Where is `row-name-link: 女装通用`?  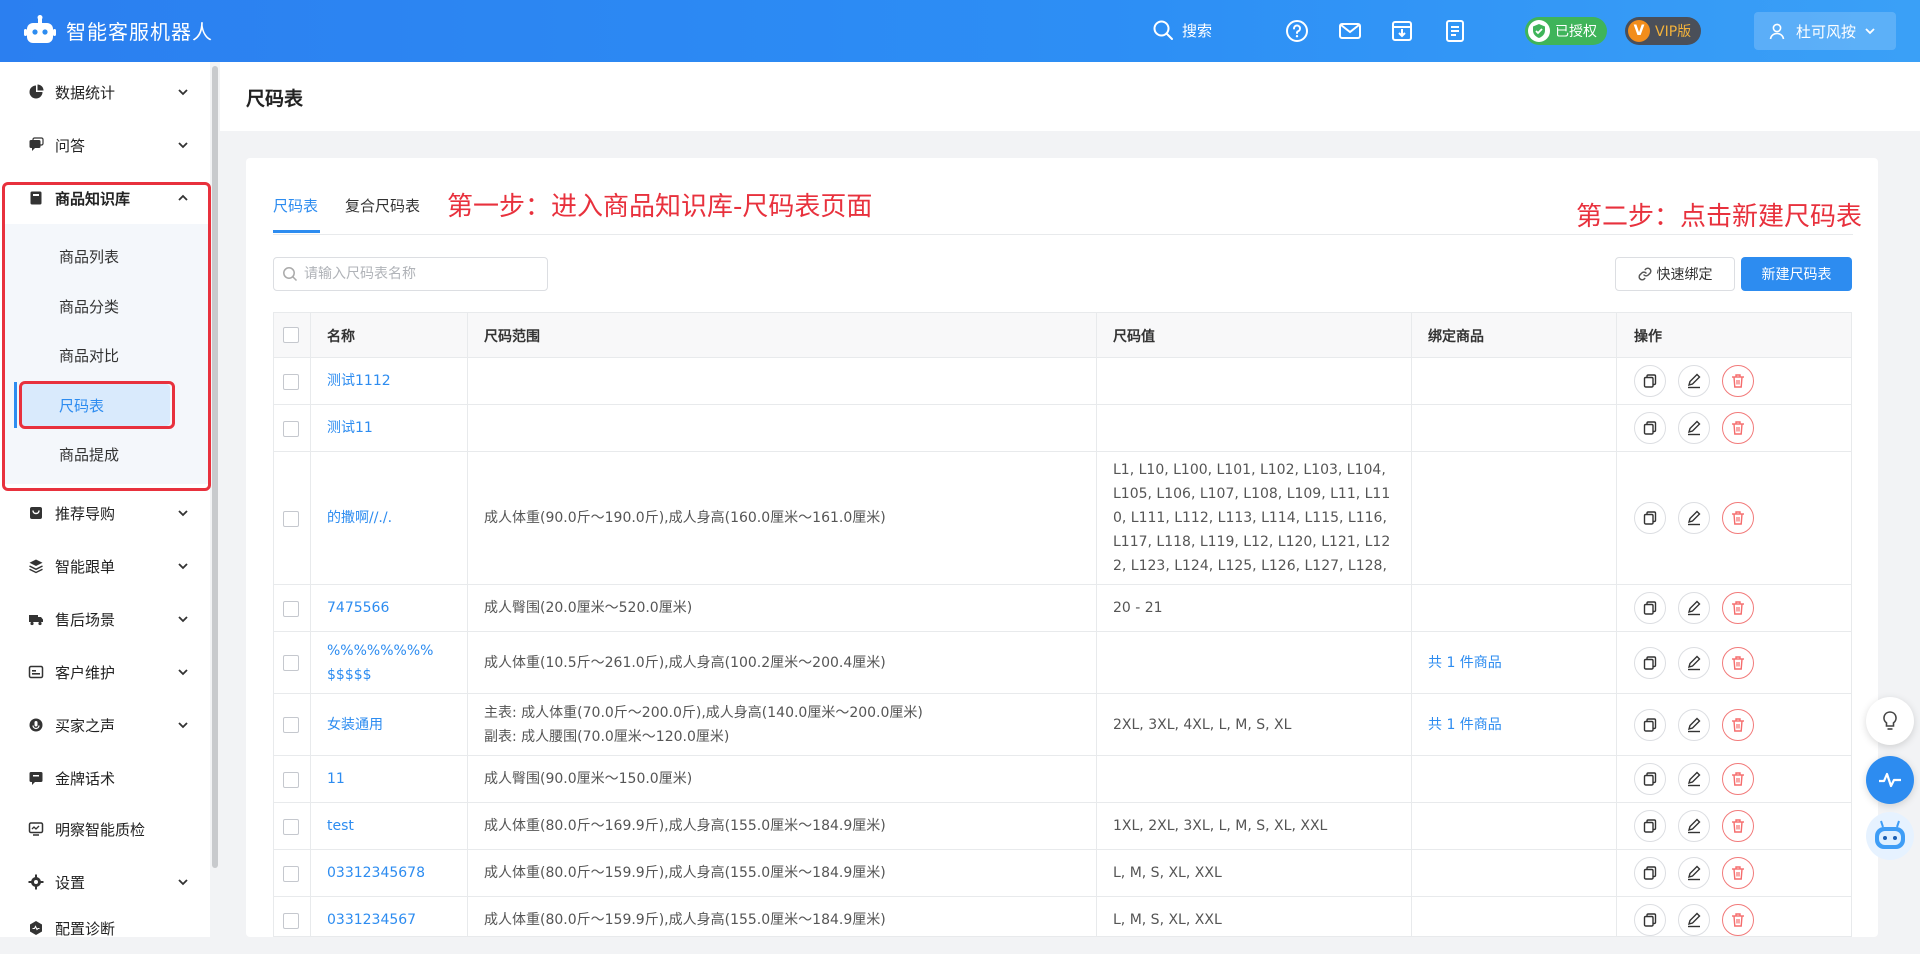 row-name-link: 女装通用 is located at coordinates (355, 724).